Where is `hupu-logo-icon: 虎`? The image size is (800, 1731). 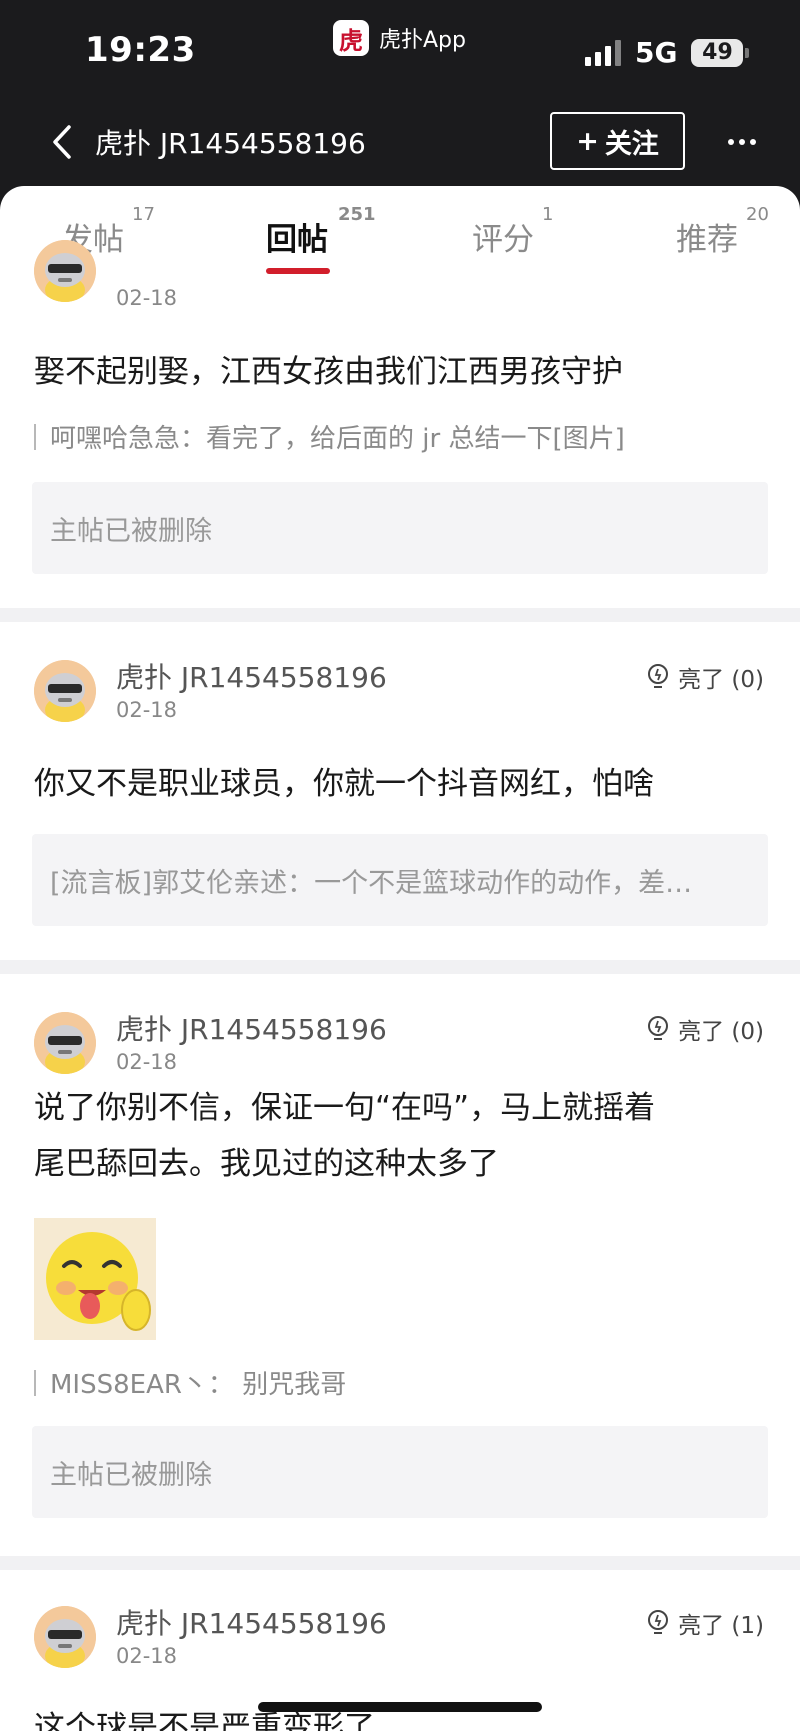 hupu-logo-icon: 虎 is located at coordinates (351, 38).